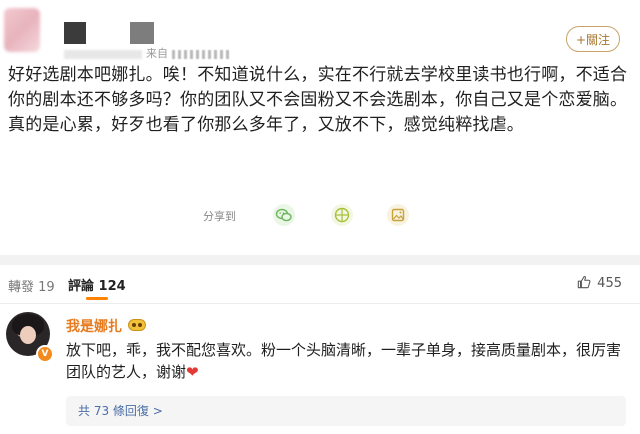  Describe the element at coordinates (22, 30) in the screenshot. I see `poster-avatar` at that location.